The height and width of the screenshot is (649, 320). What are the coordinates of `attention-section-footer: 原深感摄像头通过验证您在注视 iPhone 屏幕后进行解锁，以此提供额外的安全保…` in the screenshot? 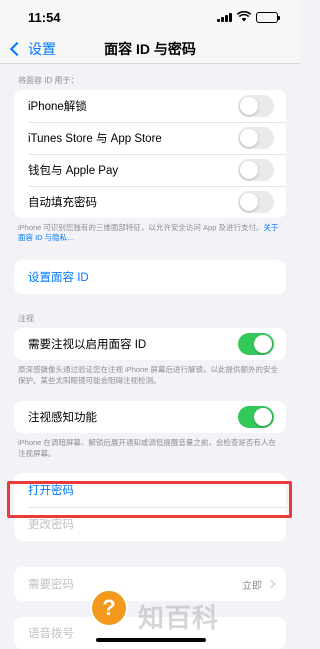 It's located at (148, 374).